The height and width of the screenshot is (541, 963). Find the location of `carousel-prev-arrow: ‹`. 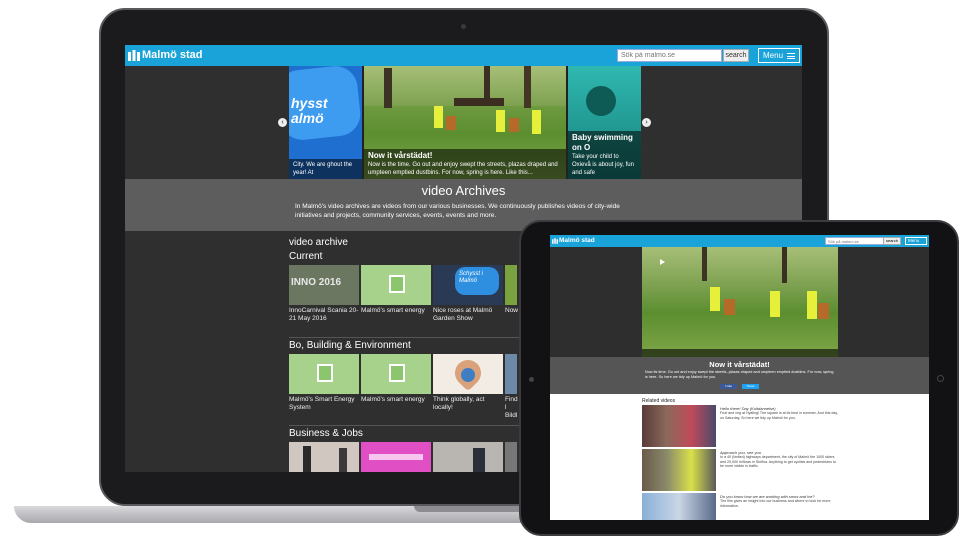

carousel-prev-arrow: ‹ is located at coordinates (282, 122).